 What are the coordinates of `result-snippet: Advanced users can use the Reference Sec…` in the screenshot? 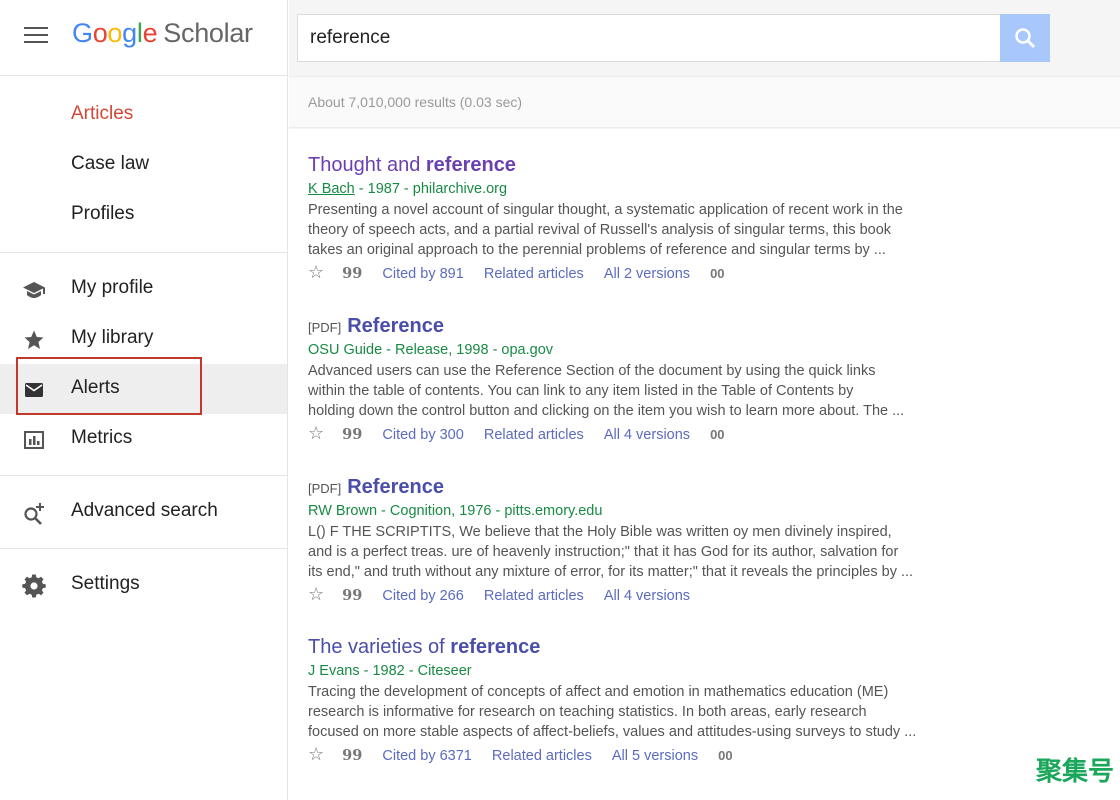 It's located at (606, 391).